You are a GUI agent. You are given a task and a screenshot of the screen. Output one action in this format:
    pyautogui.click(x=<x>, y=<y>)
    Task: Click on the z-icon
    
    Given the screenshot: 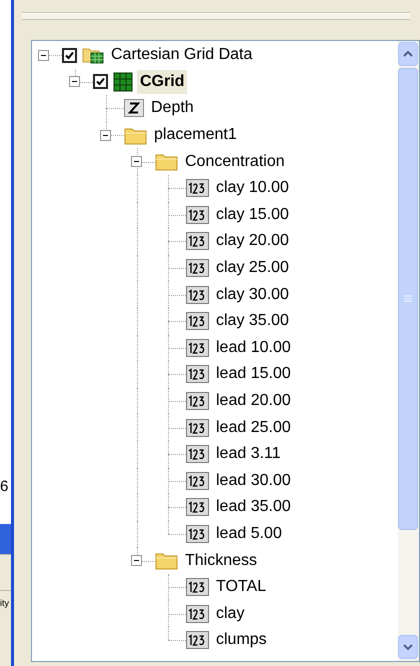 What is the action you would take?
    pyautogui.click(x=134, y=108)
    